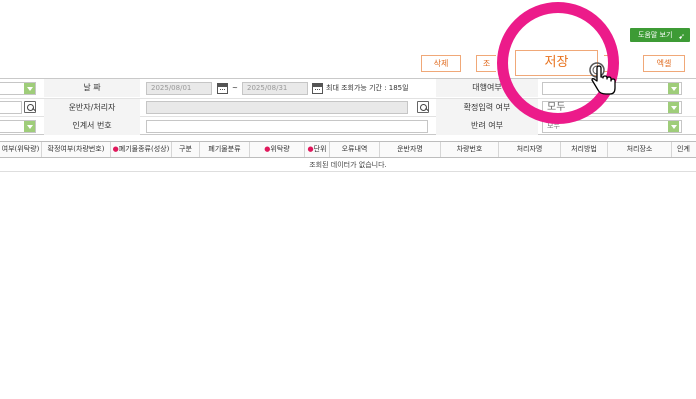  What do you see at coordinates (355, 149) in the screenshot?
I see `column-header: 오류내역` at bounding box center [355, 149].